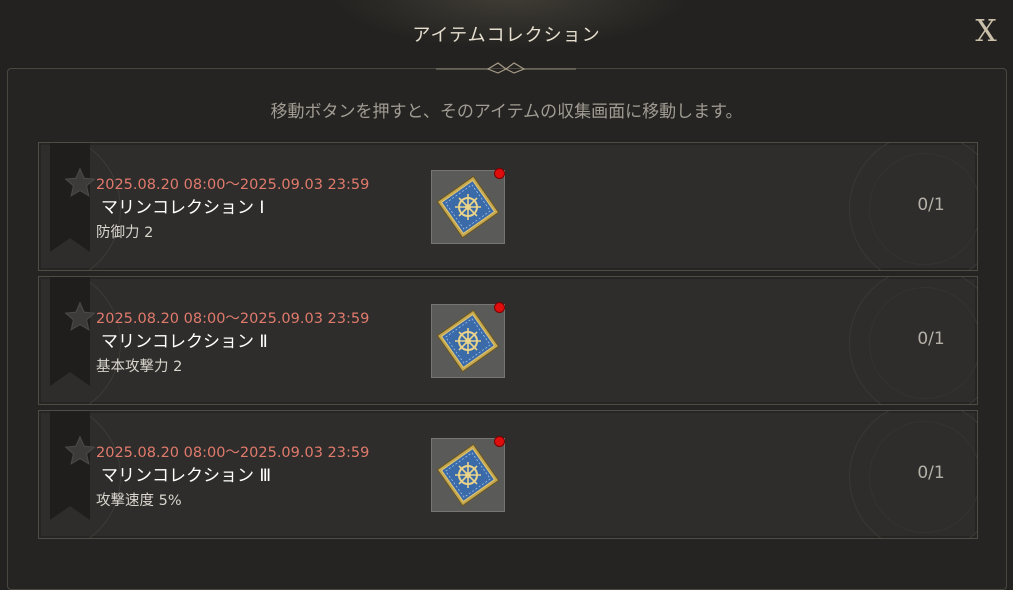 The height and width of the screenshot is (590, 1013). Describe the element at coordinates (506, 68) in the screenshot. I see `divider-ornament-icon` at that location.